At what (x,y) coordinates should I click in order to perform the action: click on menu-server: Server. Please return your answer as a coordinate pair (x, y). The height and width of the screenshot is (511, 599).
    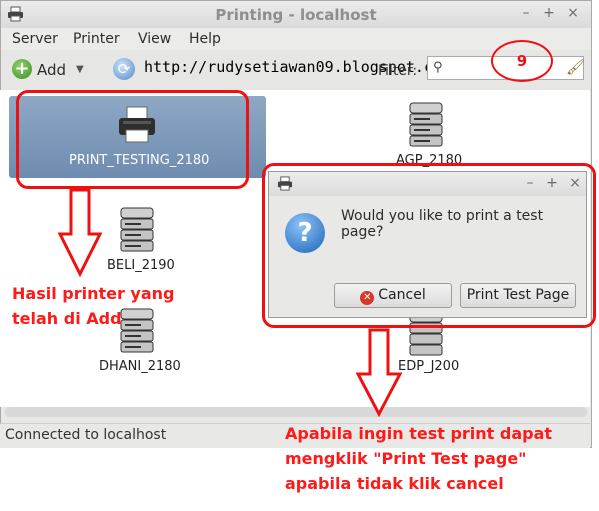
    Looking at the image, I should click on (35, 39).